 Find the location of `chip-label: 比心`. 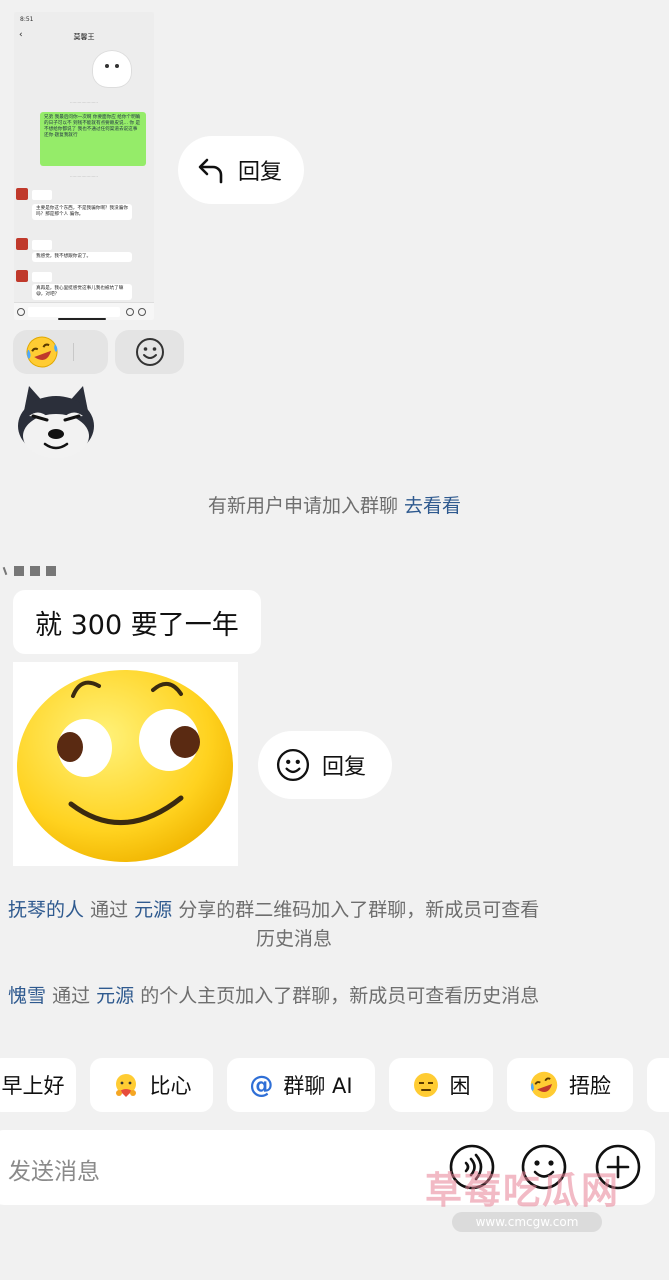

chip-label: 比心 is located at coordinates (170, 1086).